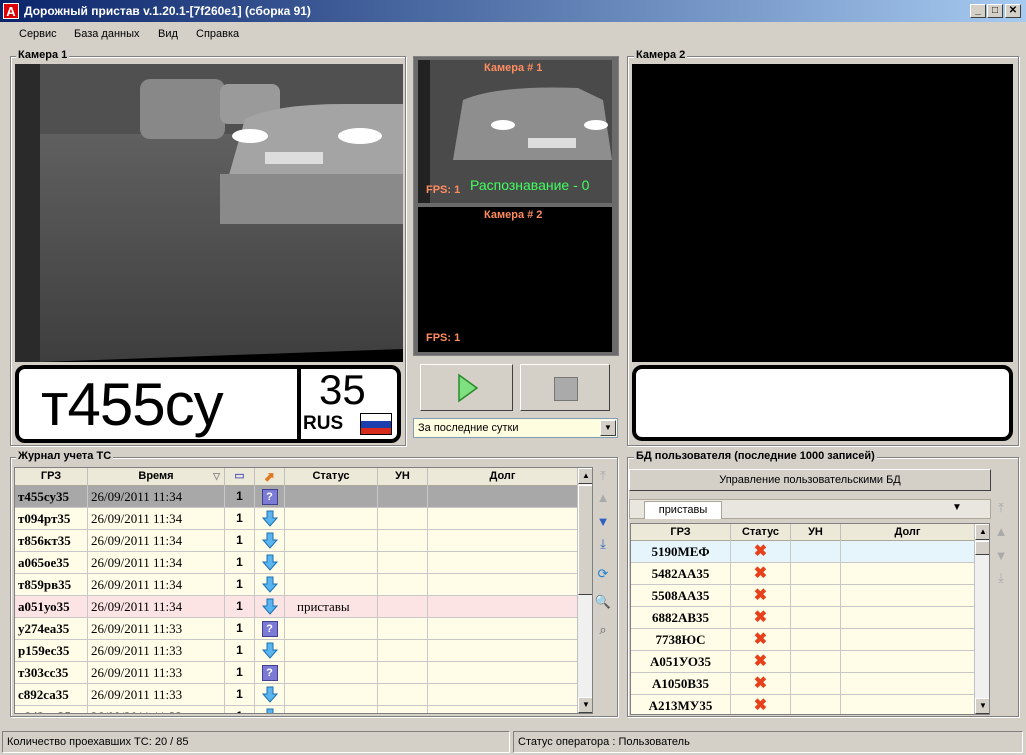 Image resolution: width=1026 pixels, height=755 pixels. I want to click on userdb-row: 5190МЕФ ✖, so click(803, 552).